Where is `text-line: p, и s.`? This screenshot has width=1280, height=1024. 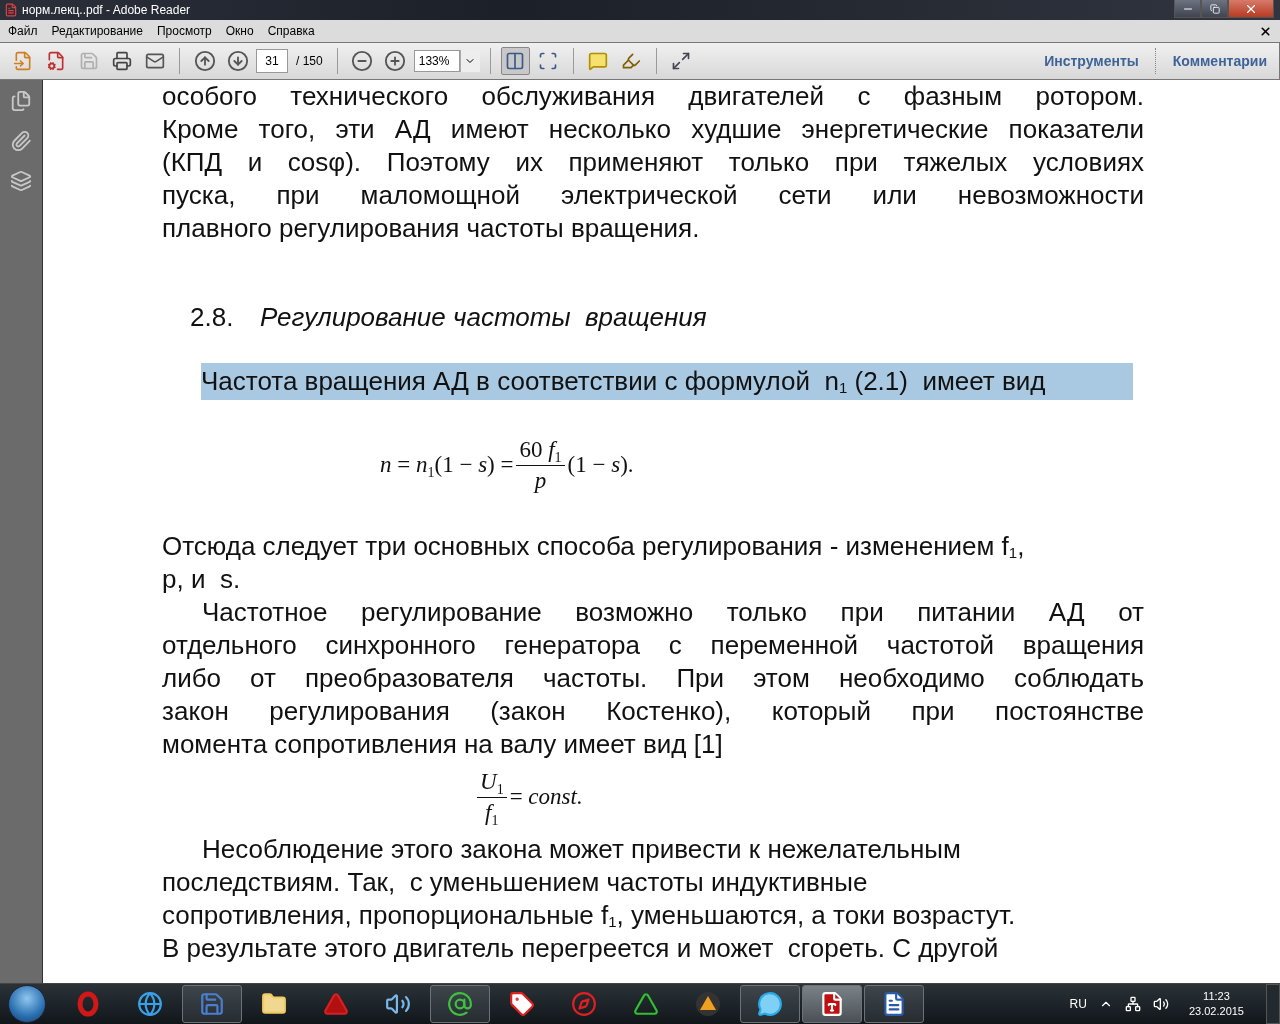 text-line: p, и s. is located at coordinates (202, 579).